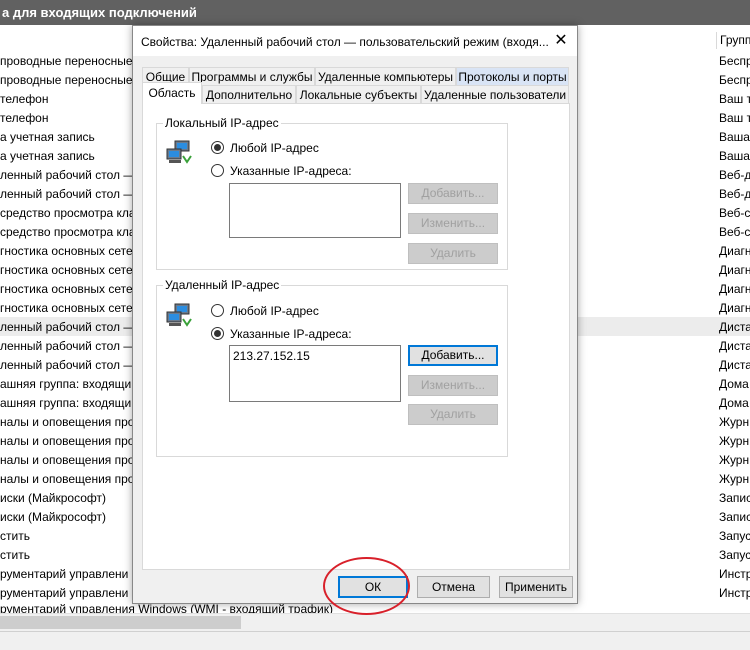  I want to click on local-specified-ip-option: Указанные IP-адреса:, so click(281, 171).